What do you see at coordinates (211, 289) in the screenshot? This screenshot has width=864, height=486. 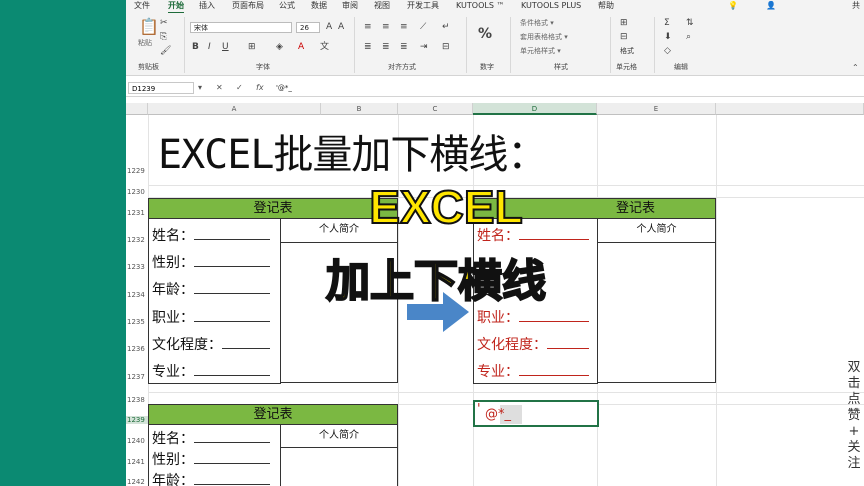 I see `field-age-left: 年龄：` at bounding box center [211, 289].